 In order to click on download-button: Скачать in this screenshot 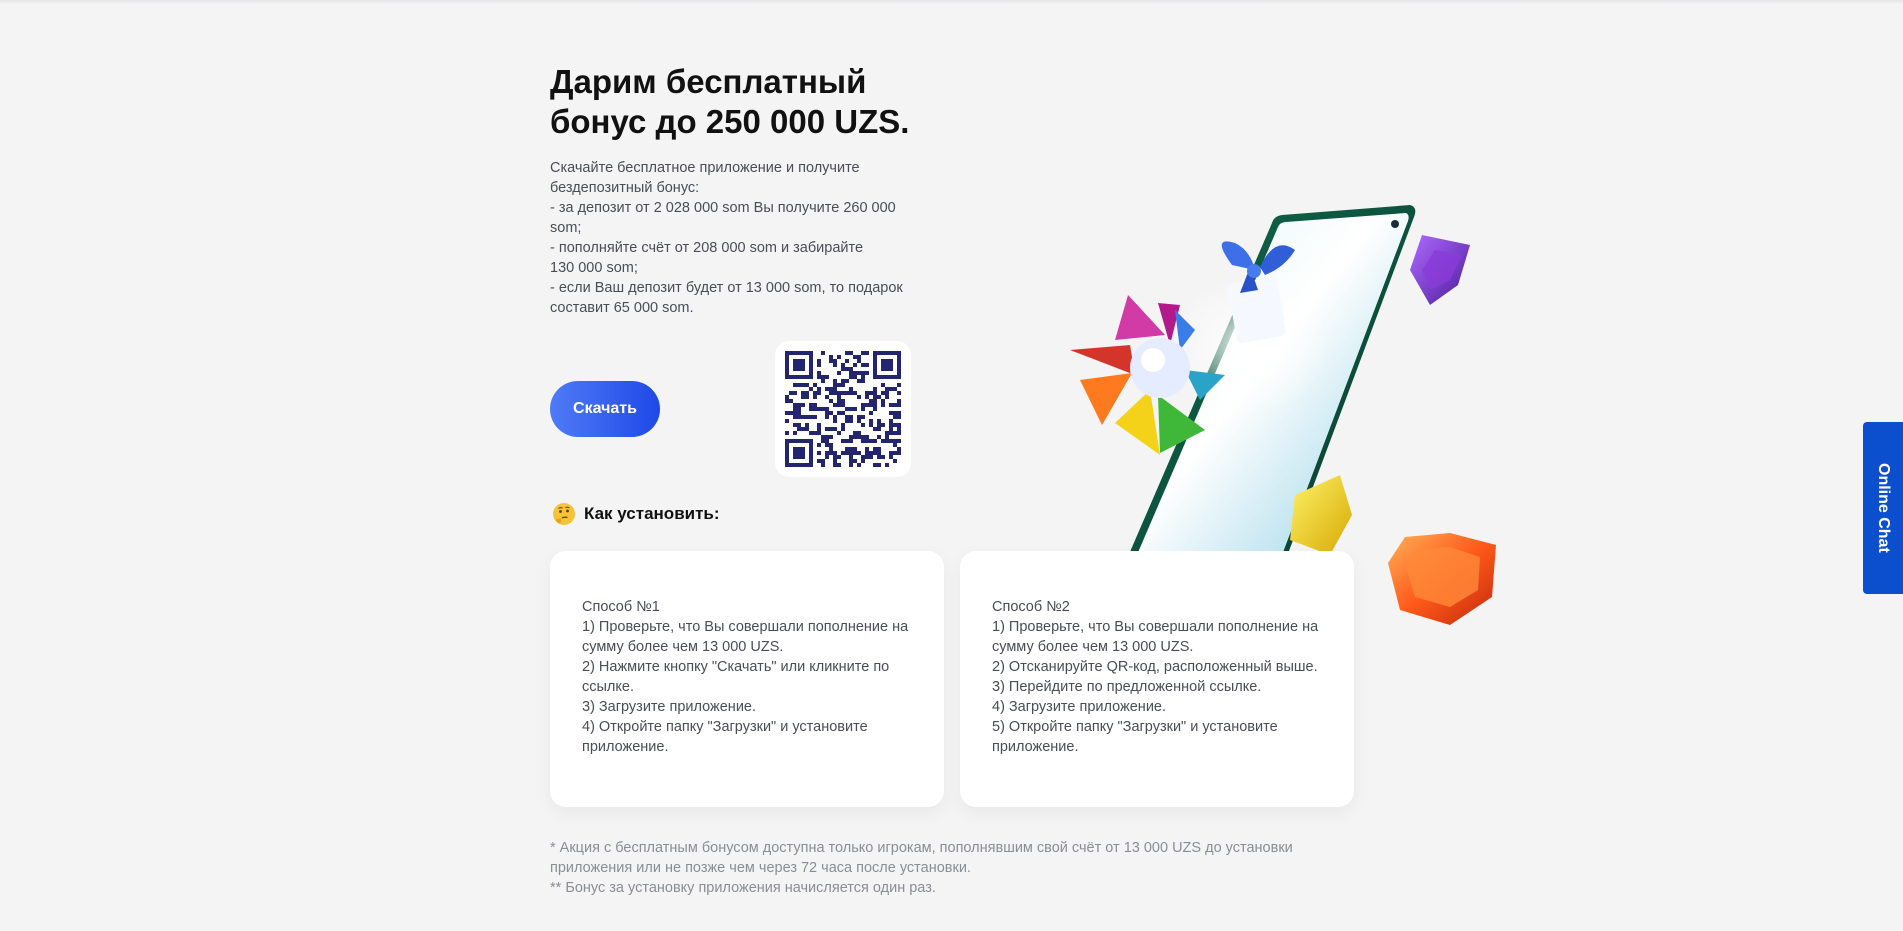, I will do `click(605, 409)`.